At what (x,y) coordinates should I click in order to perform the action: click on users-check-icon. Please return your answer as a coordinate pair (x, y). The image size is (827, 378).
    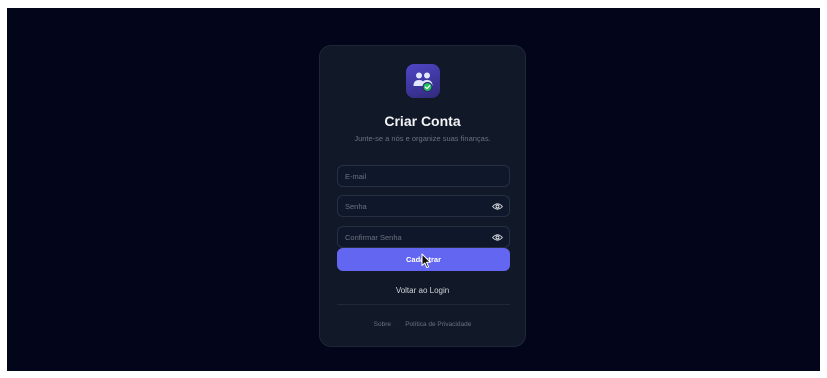
    Looking at the image, I should click on (423, 82).